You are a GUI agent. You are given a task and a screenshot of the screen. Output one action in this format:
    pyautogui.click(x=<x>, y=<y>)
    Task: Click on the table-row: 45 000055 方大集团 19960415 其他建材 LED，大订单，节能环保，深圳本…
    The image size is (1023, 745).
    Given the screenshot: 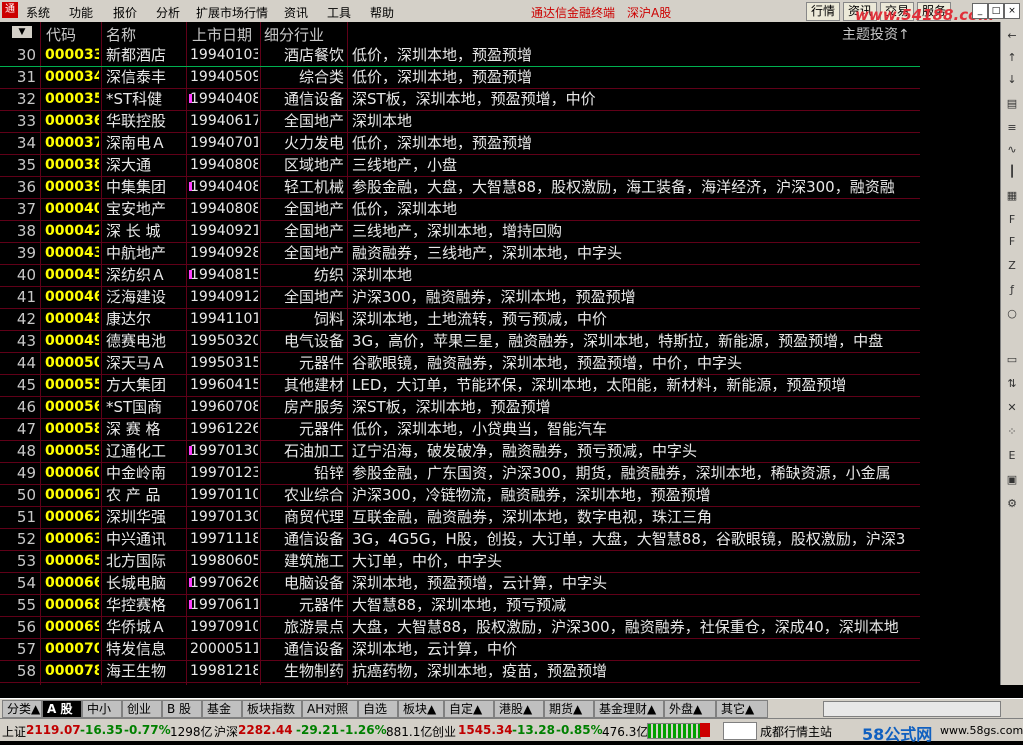 What is the action you would take?
    pyautogui.click(x=460, y=385)
    